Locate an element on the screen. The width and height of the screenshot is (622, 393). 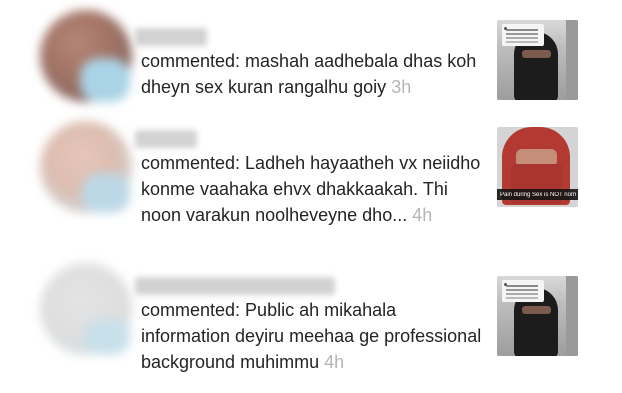
timestamp: 3h is located at coordinates (401, 87).